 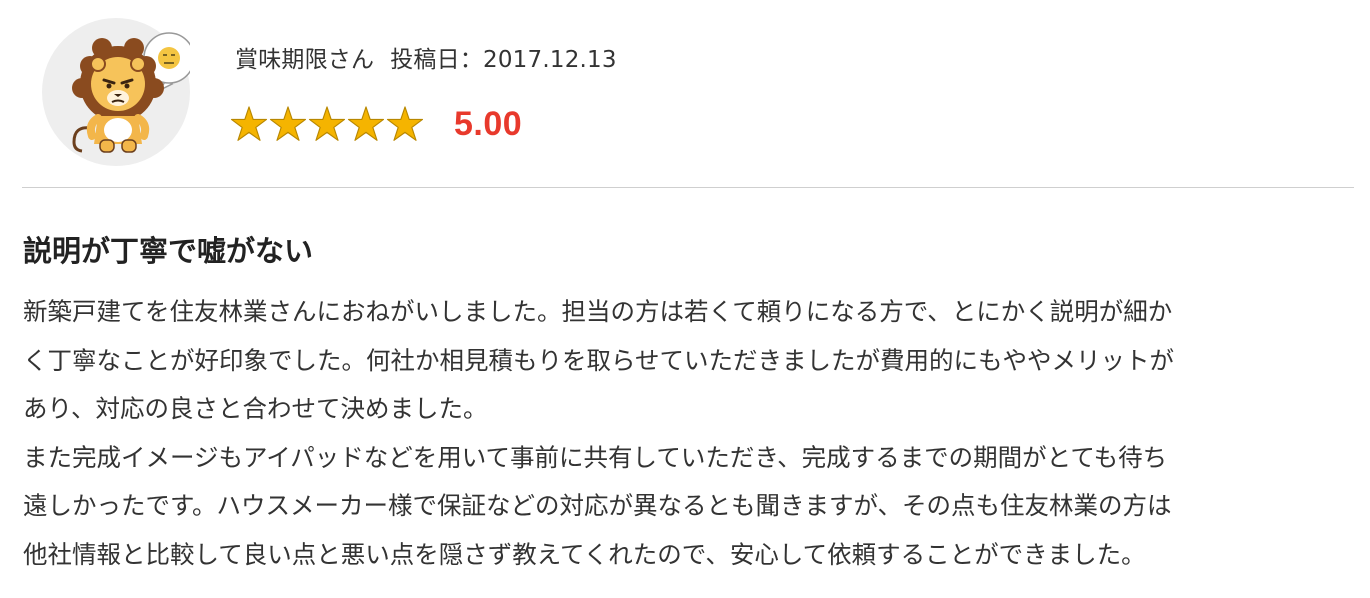 What do you see at coordinates (488, 123) in the screenshot?
I see `rating-score: 5.00` at bounding box center [488, 123].